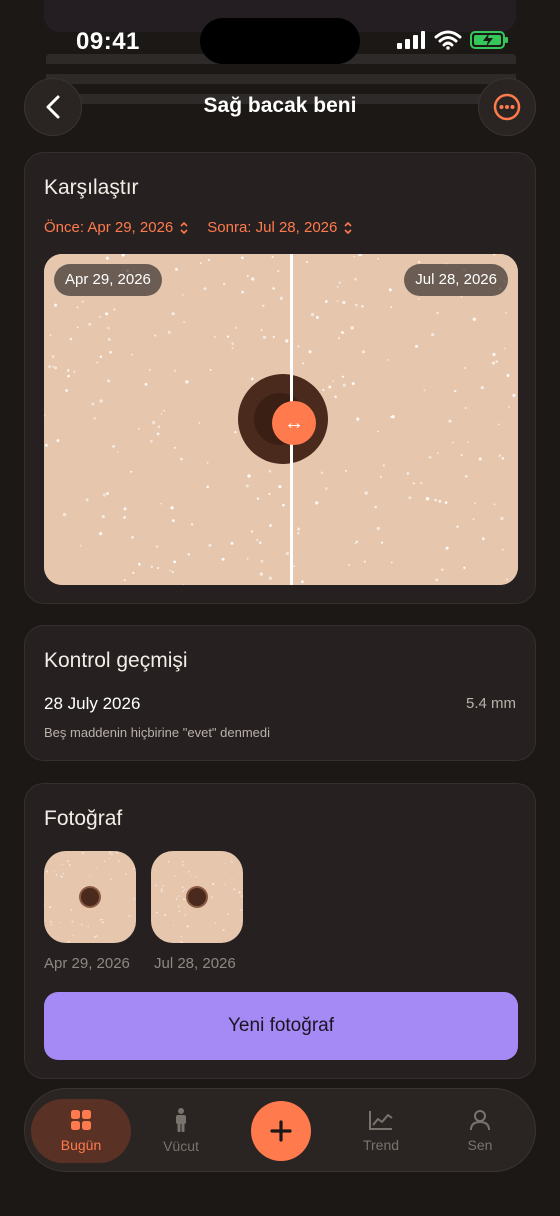 The width and height of the screenshot is (560, 1216). Describe the element at coordinates (280, 41) in the screenshot. I see `dynamic-island` at that location.